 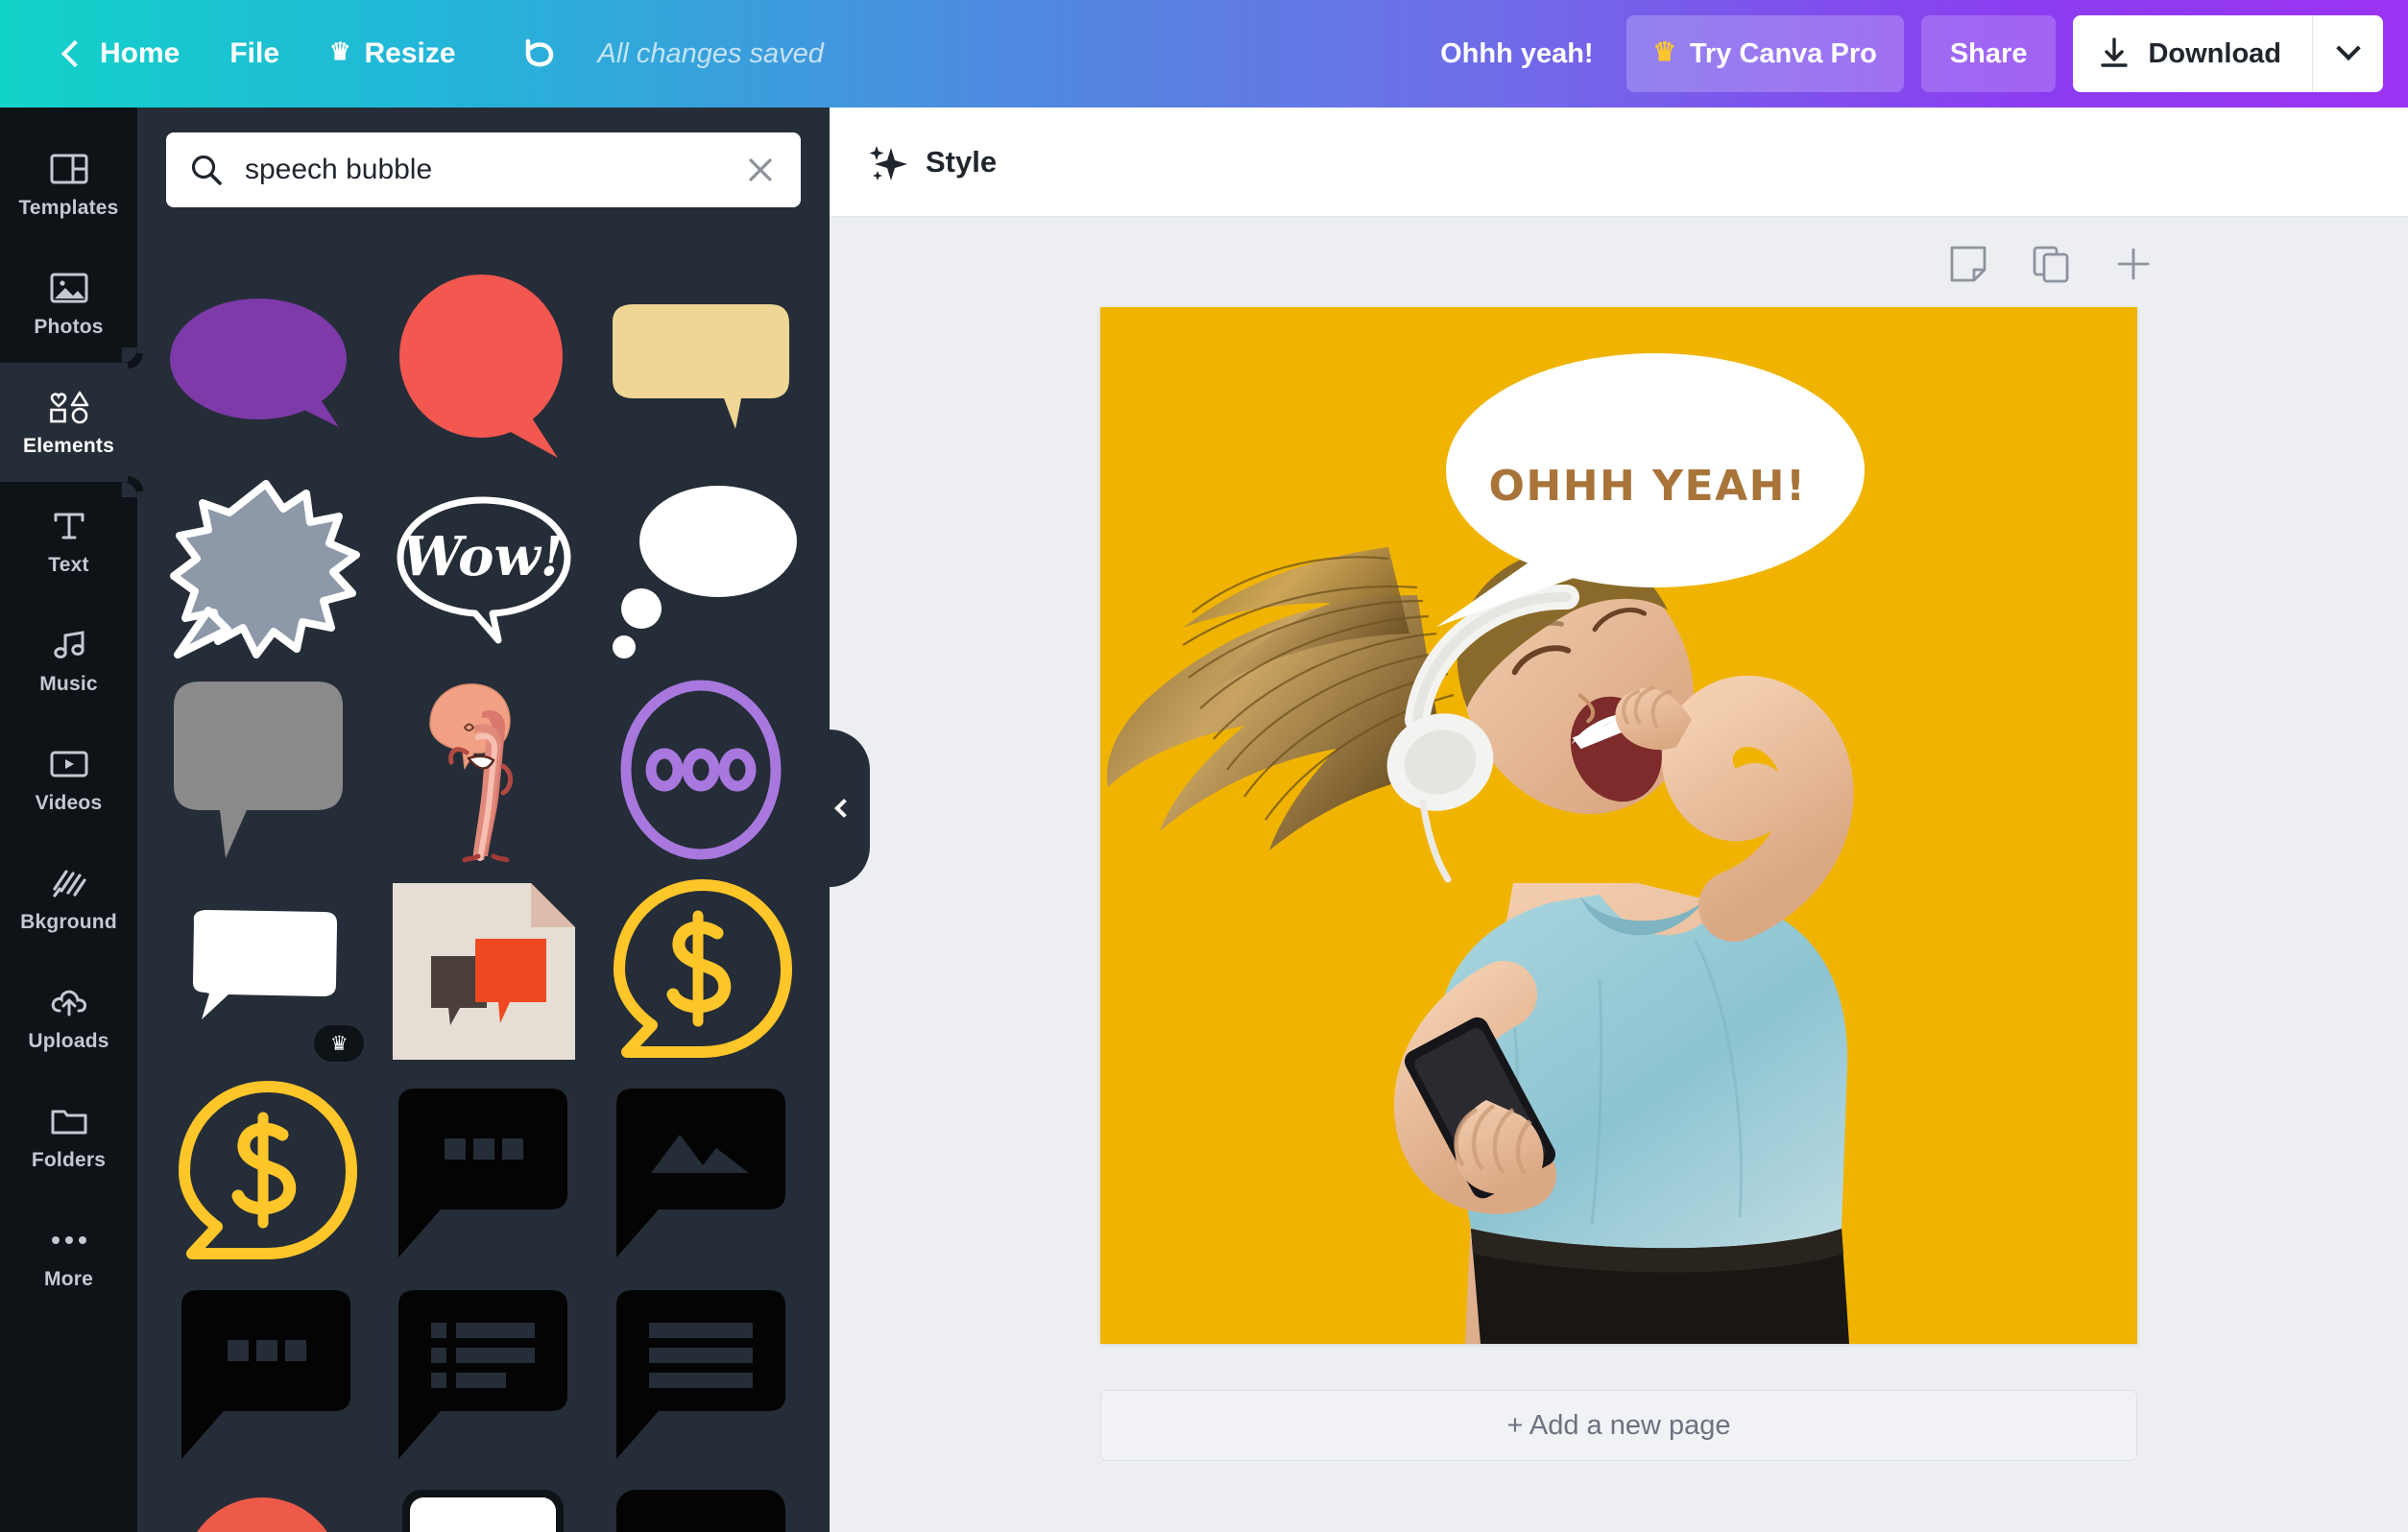 I want to click on sparkle-icon, so click(x=888, y=162).